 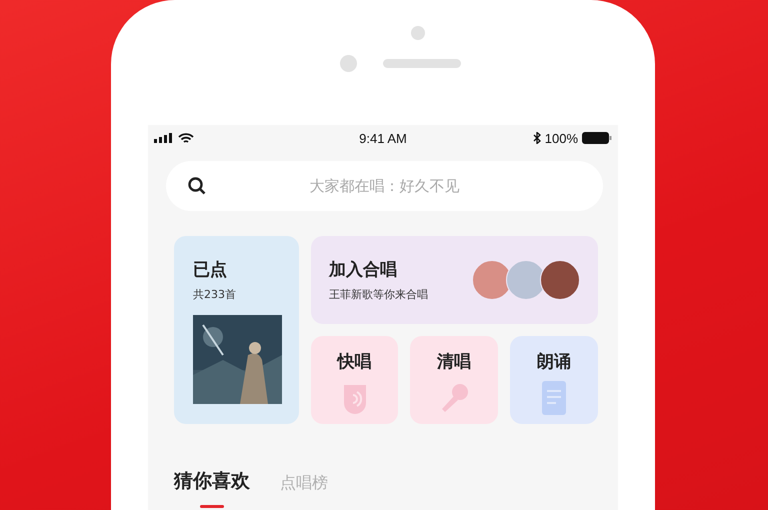 What do you see at coordinates (212, 488) in the screenshot?
I see `tab: 猜你喜欢` at bounding box center [212, 488].